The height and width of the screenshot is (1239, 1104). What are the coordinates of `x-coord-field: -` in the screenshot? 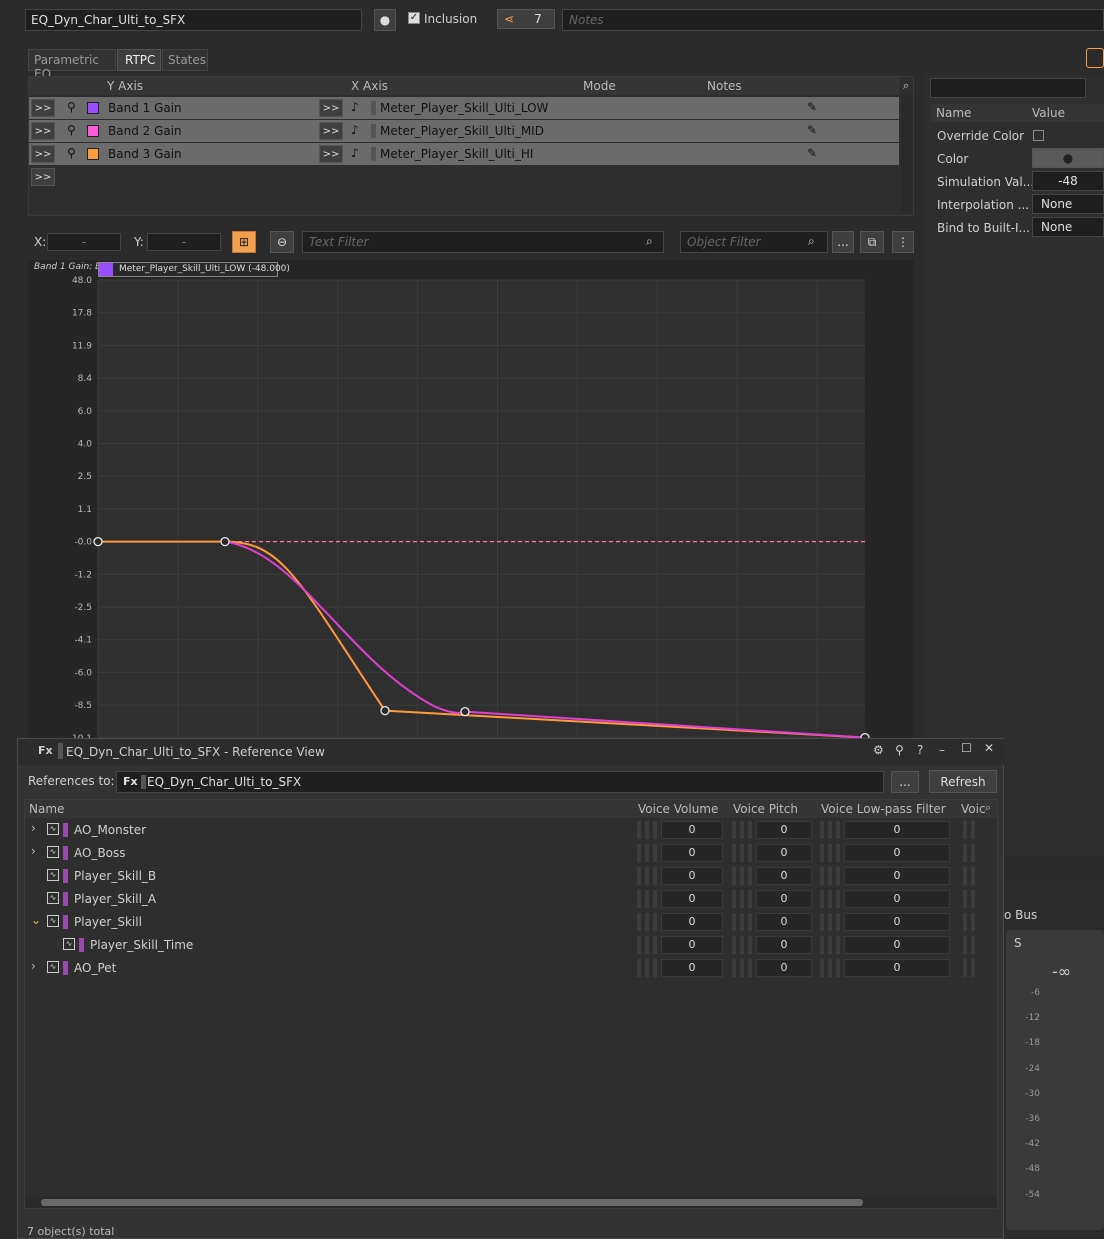 It's located at (84, 242).